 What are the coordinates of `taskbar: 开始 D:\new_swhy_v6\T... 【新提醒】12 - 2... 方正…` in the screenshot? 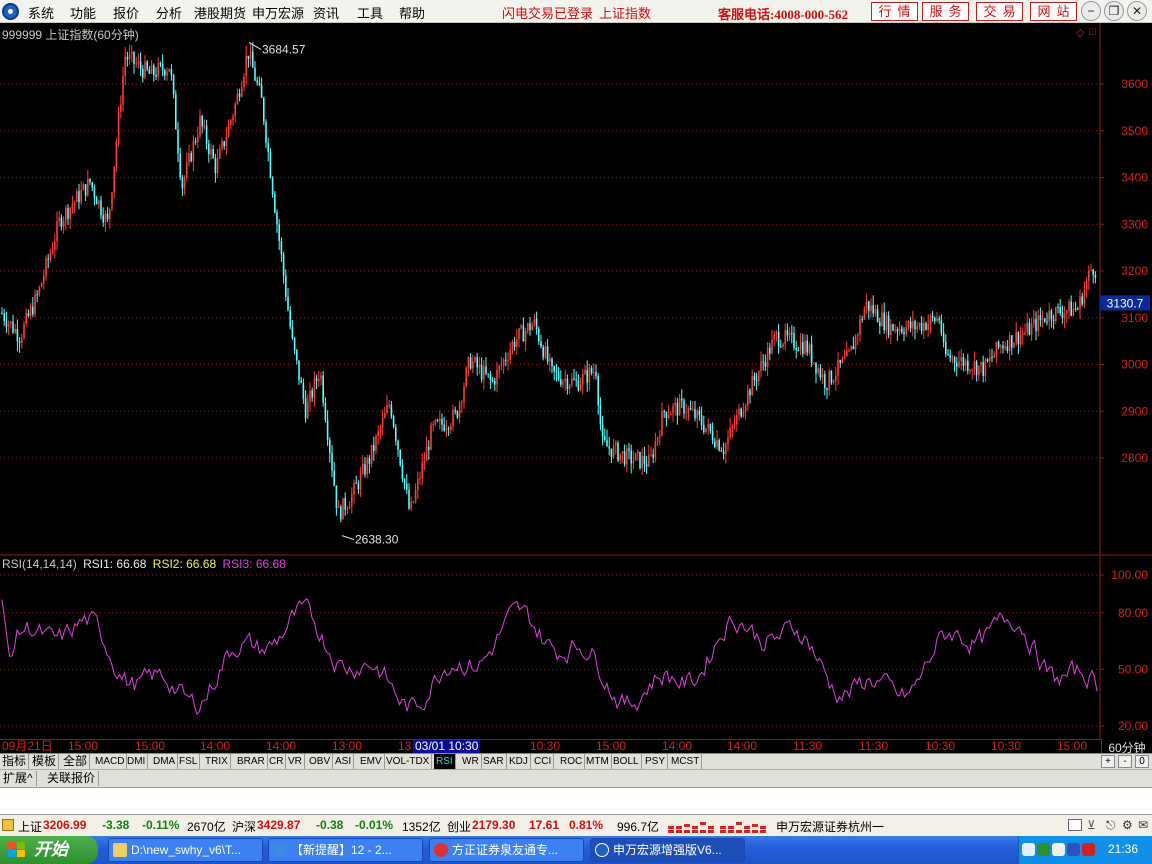 It's located at (576, 850).